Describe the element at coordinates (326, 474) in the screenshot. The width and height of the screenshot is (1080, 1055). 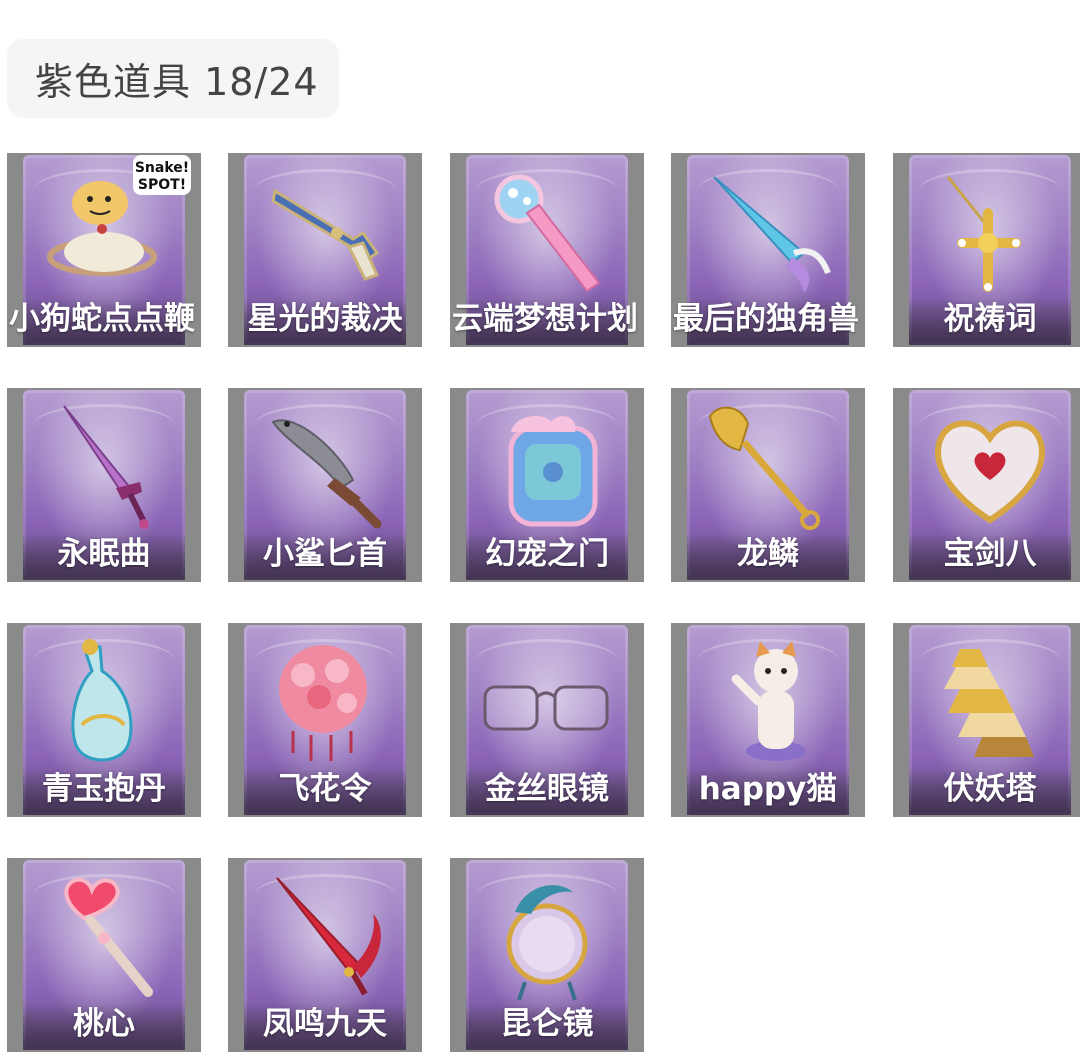
I see `shark-dagger-icon` at that location.